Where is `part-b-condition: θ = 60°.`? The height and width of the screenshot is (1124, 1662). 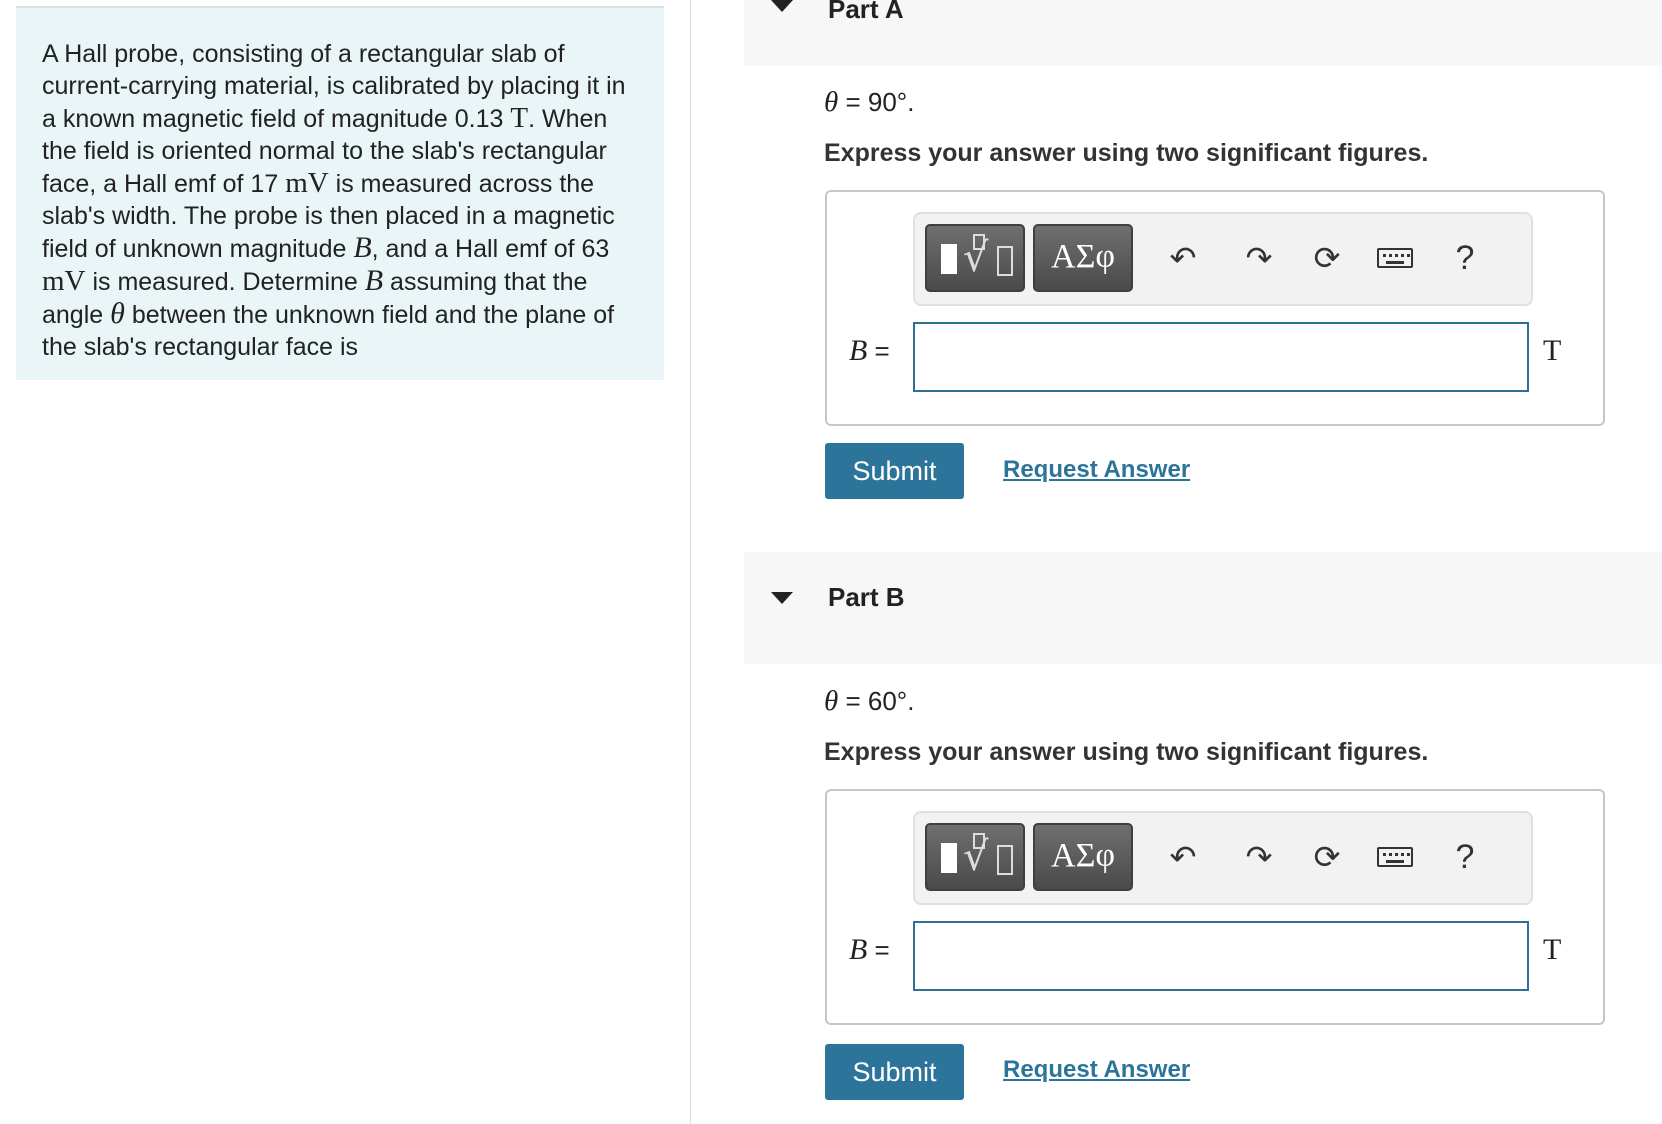 part-b-condition: θ = 60°. is located at coordinates (869, 701).